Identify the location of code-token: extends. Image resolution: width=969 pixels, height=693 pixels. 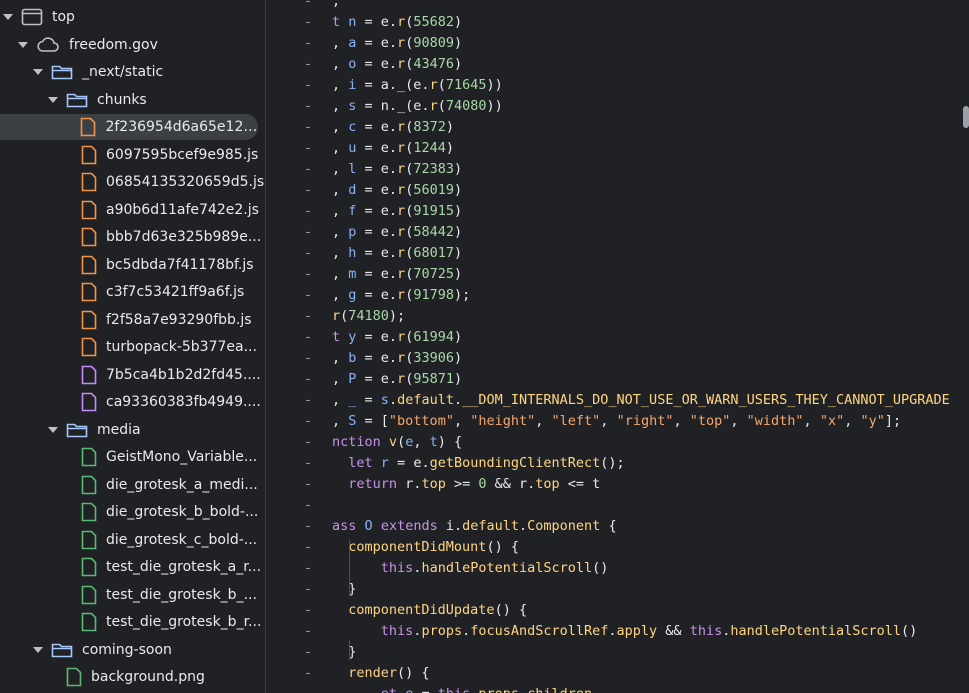
(409, 526).